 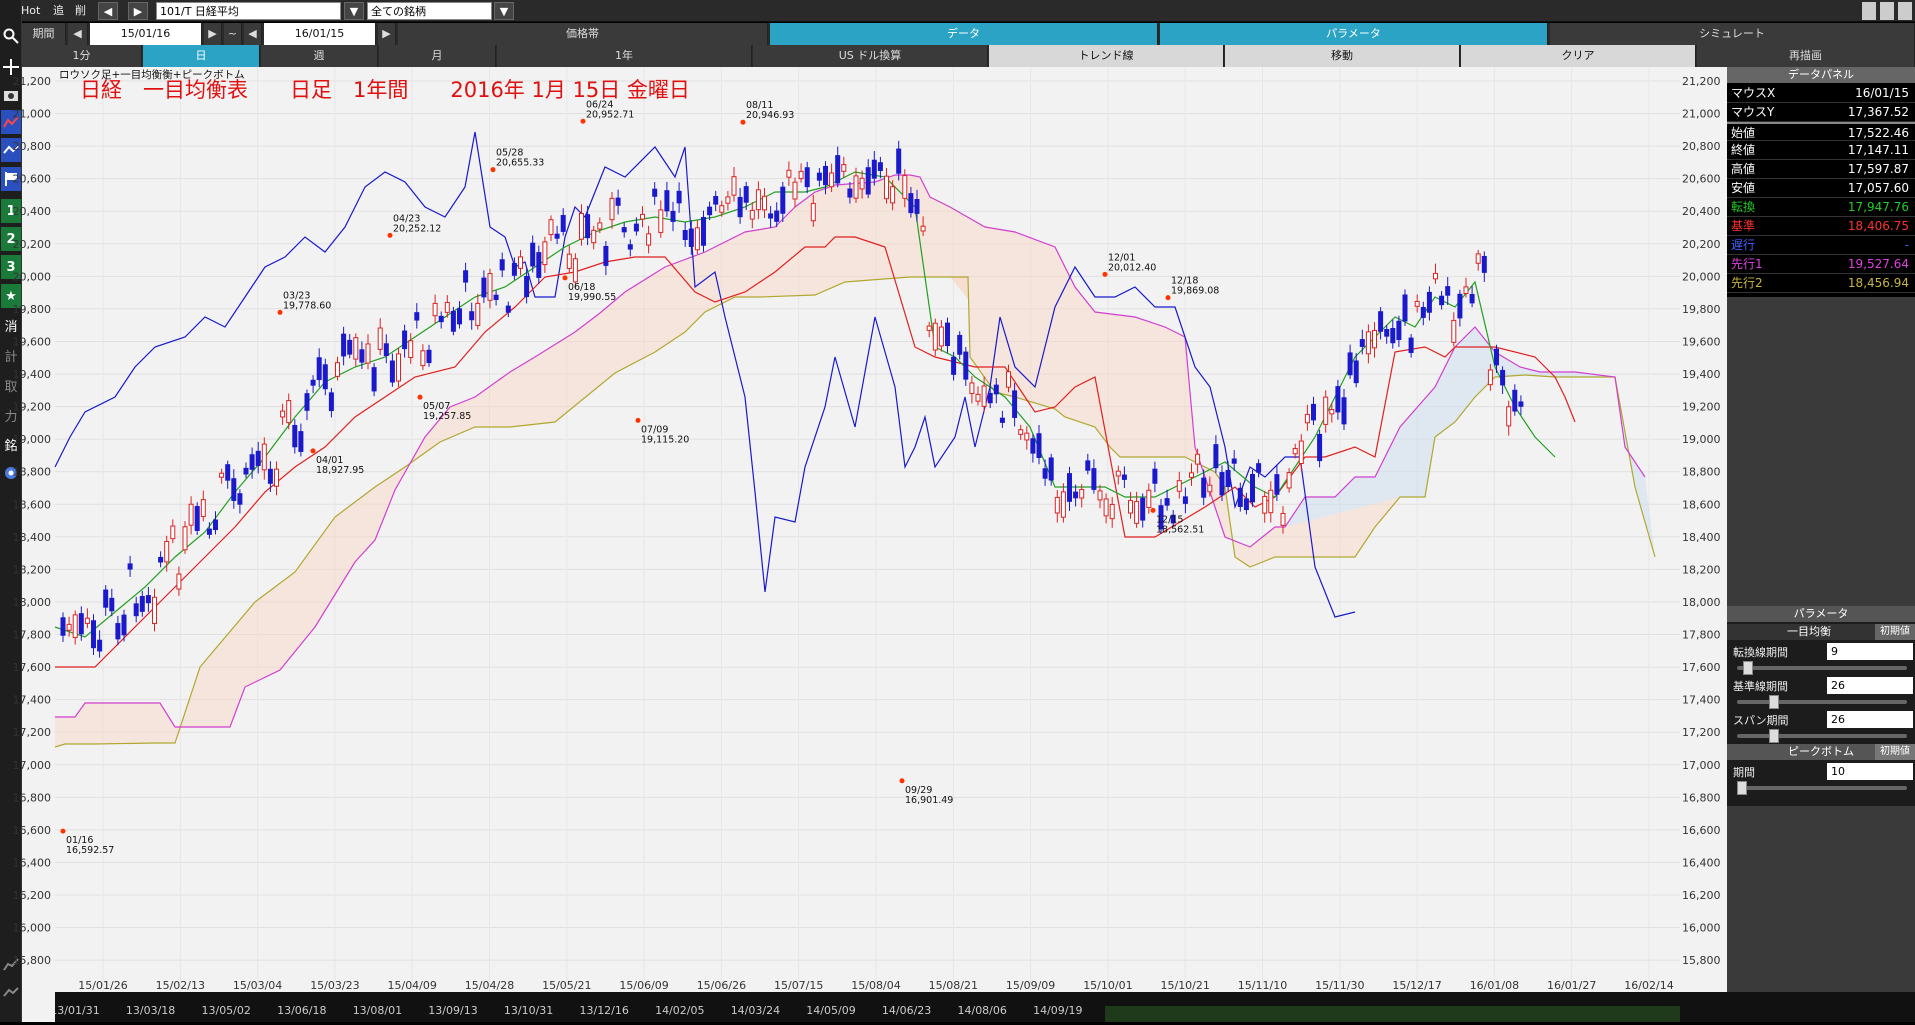 I want to click on data-row-key: 先行2, so click(x=1747, y=283).